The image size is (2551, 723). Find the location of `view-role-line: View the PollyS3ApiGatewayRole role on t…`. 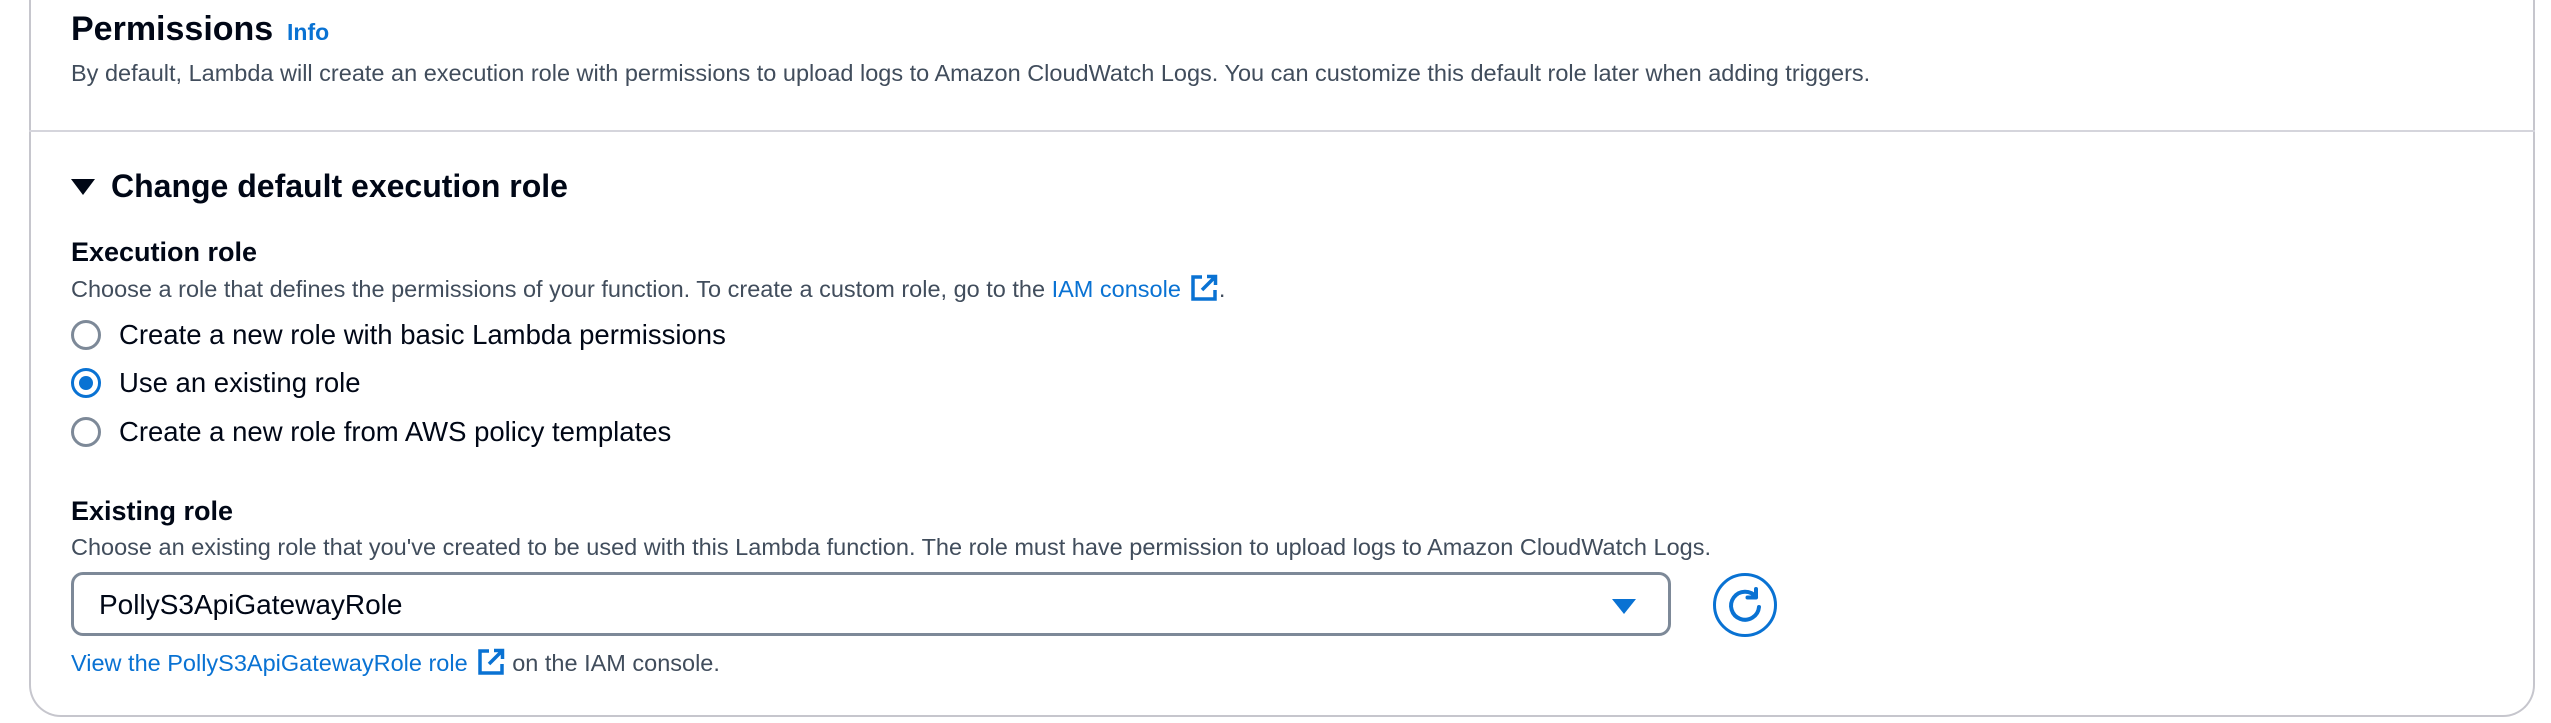

view-role-line: View the PollyS3ApiGatewayRole role on t… is located at coordinates (395, 662).